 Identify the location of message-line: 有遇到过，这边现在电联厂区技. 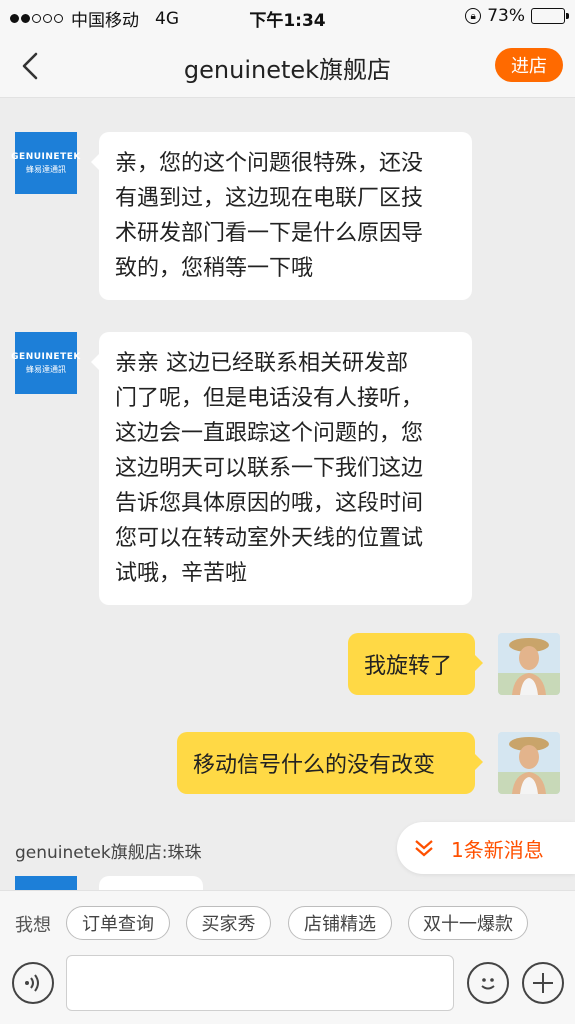
(269, 198).